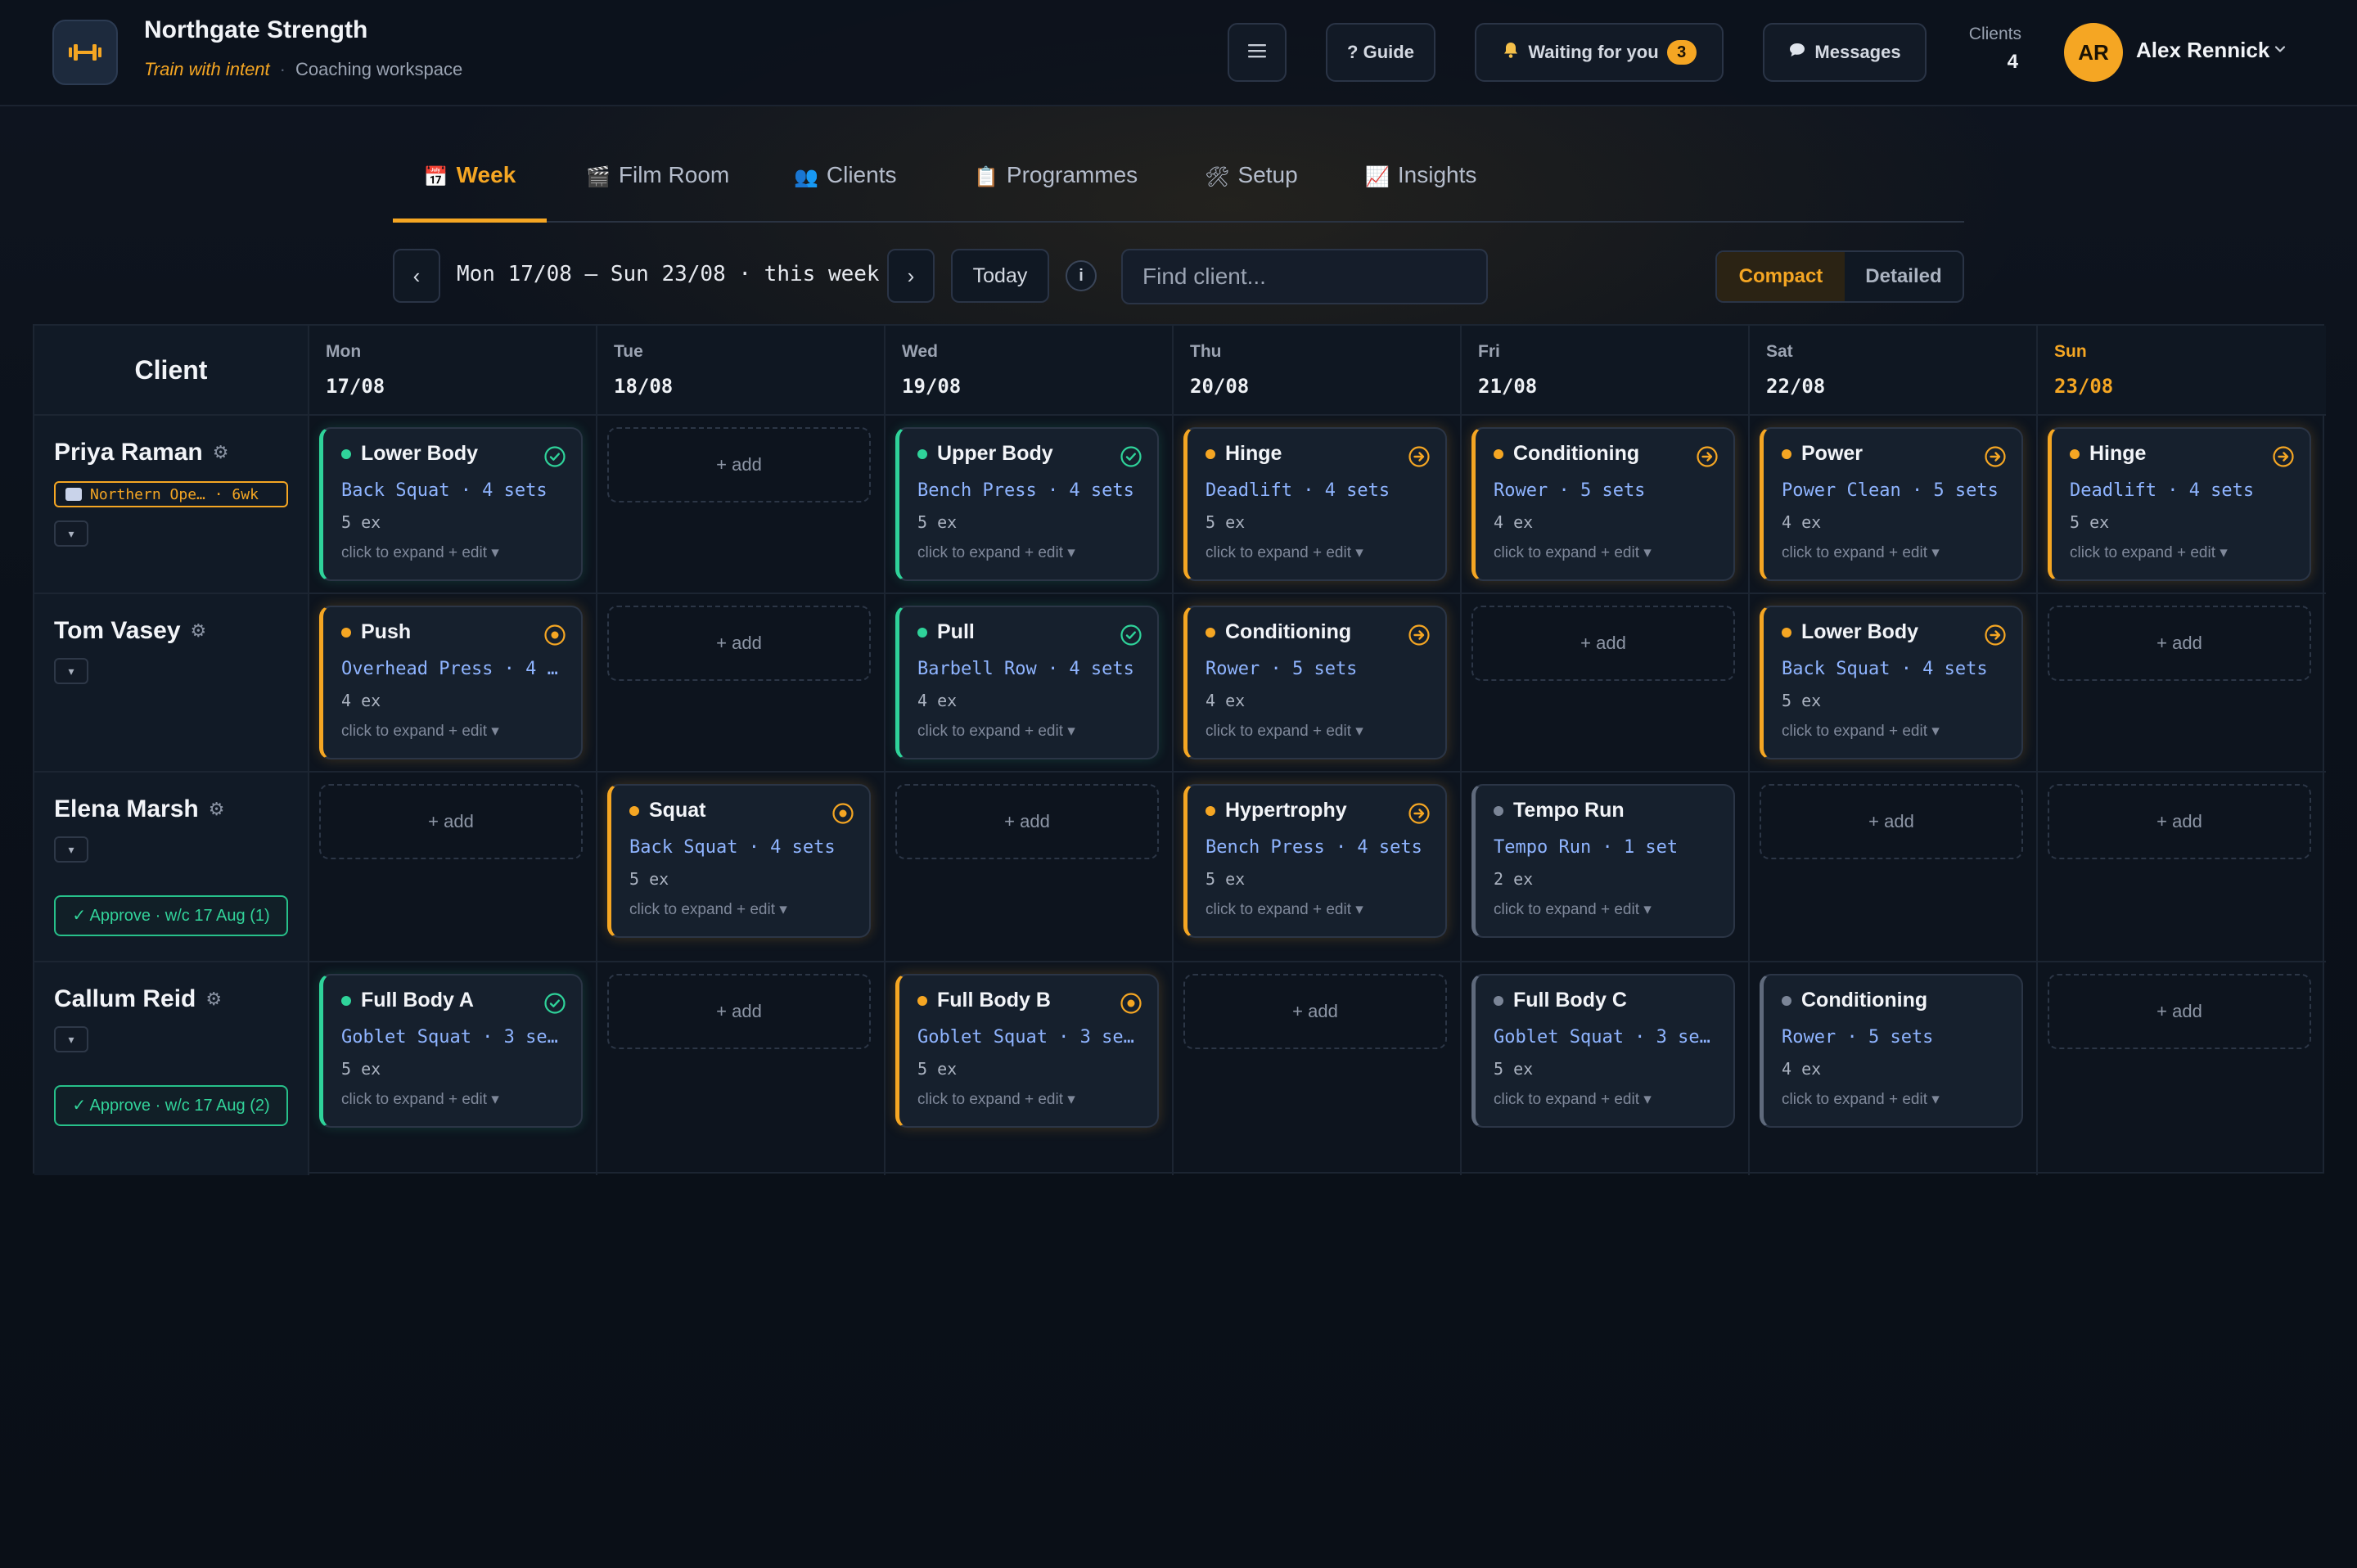  What do you see at coordinates (470, 188) in the screenshot?
I see `tab-week: 📅 Week` at bounding box center [470, 188].